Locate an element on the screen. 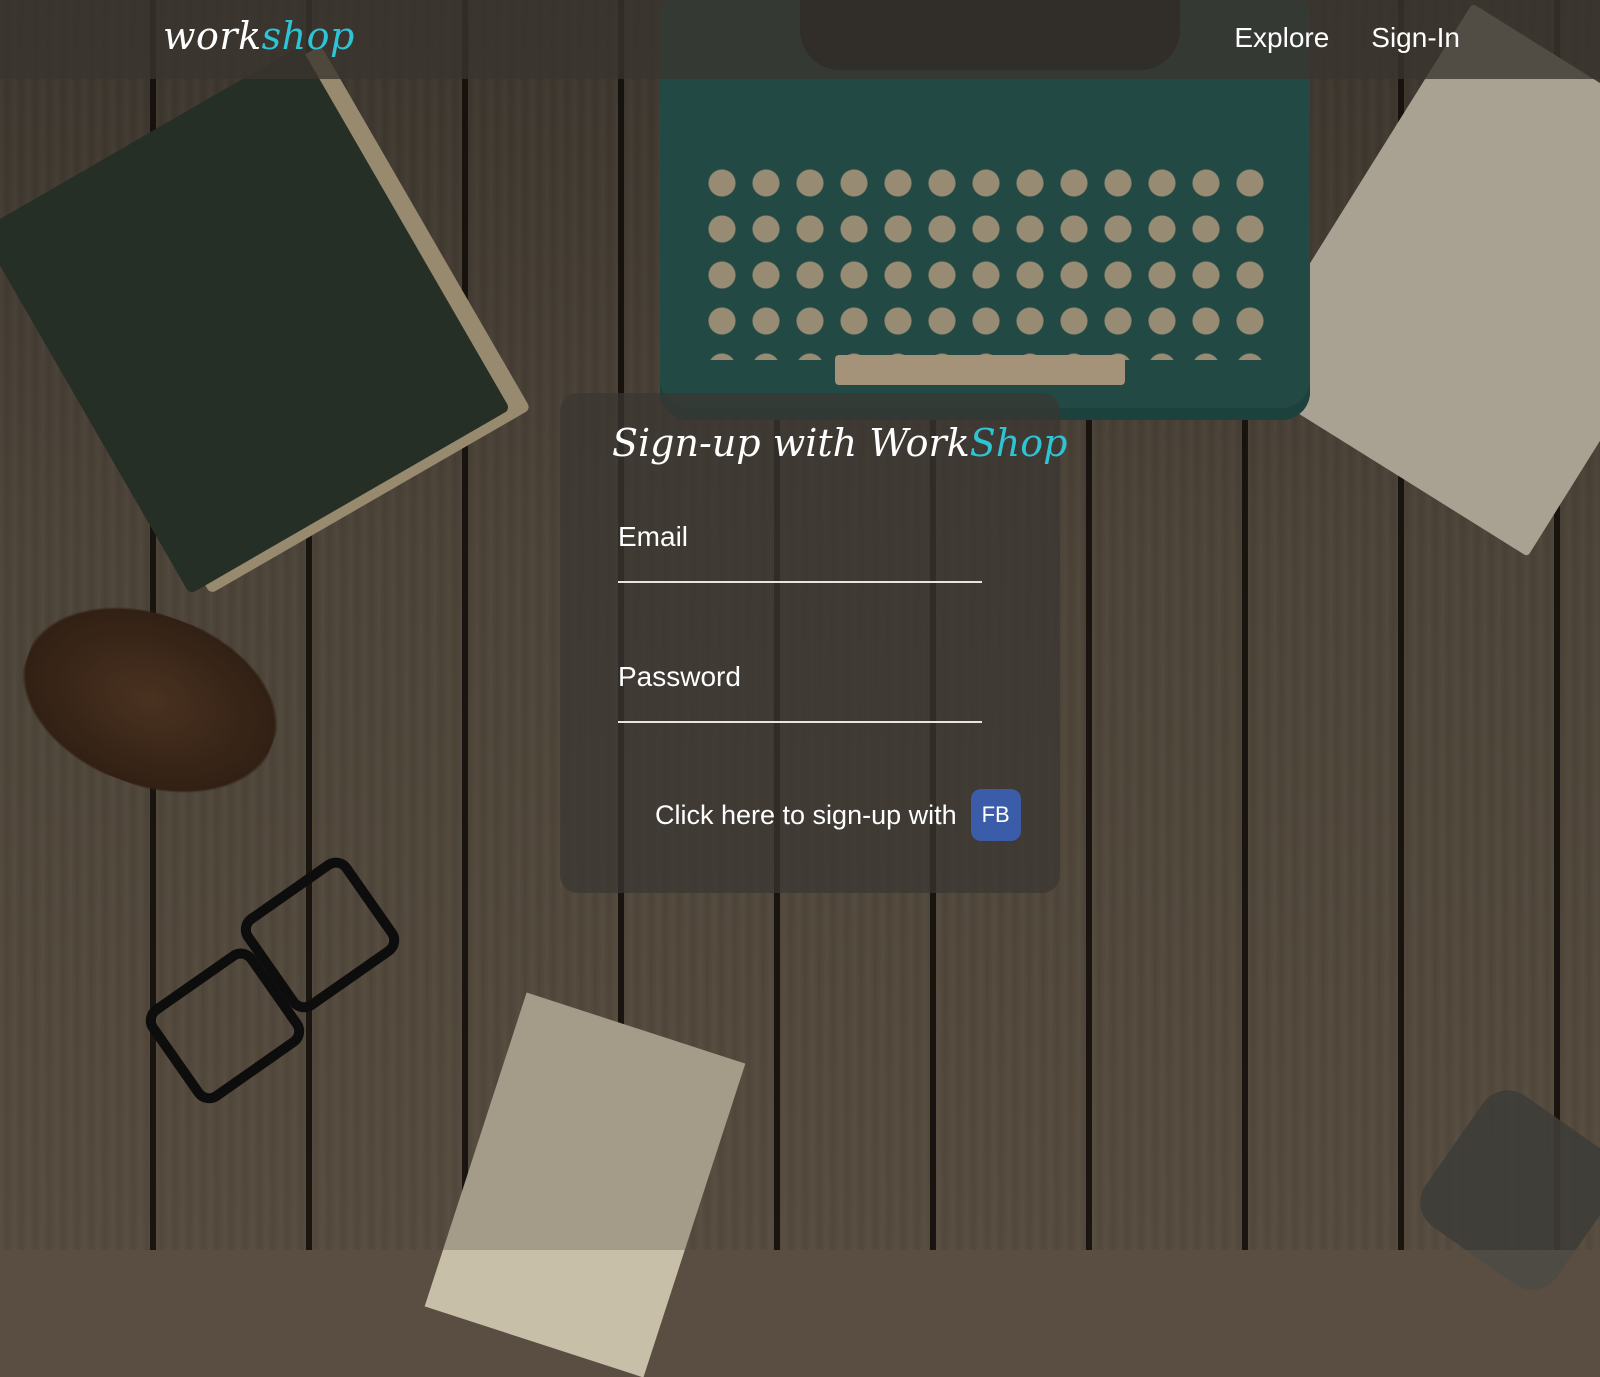 The image size is (1600, 1377). signup-title-accent: Shop is located at coordinates (1018, 443).